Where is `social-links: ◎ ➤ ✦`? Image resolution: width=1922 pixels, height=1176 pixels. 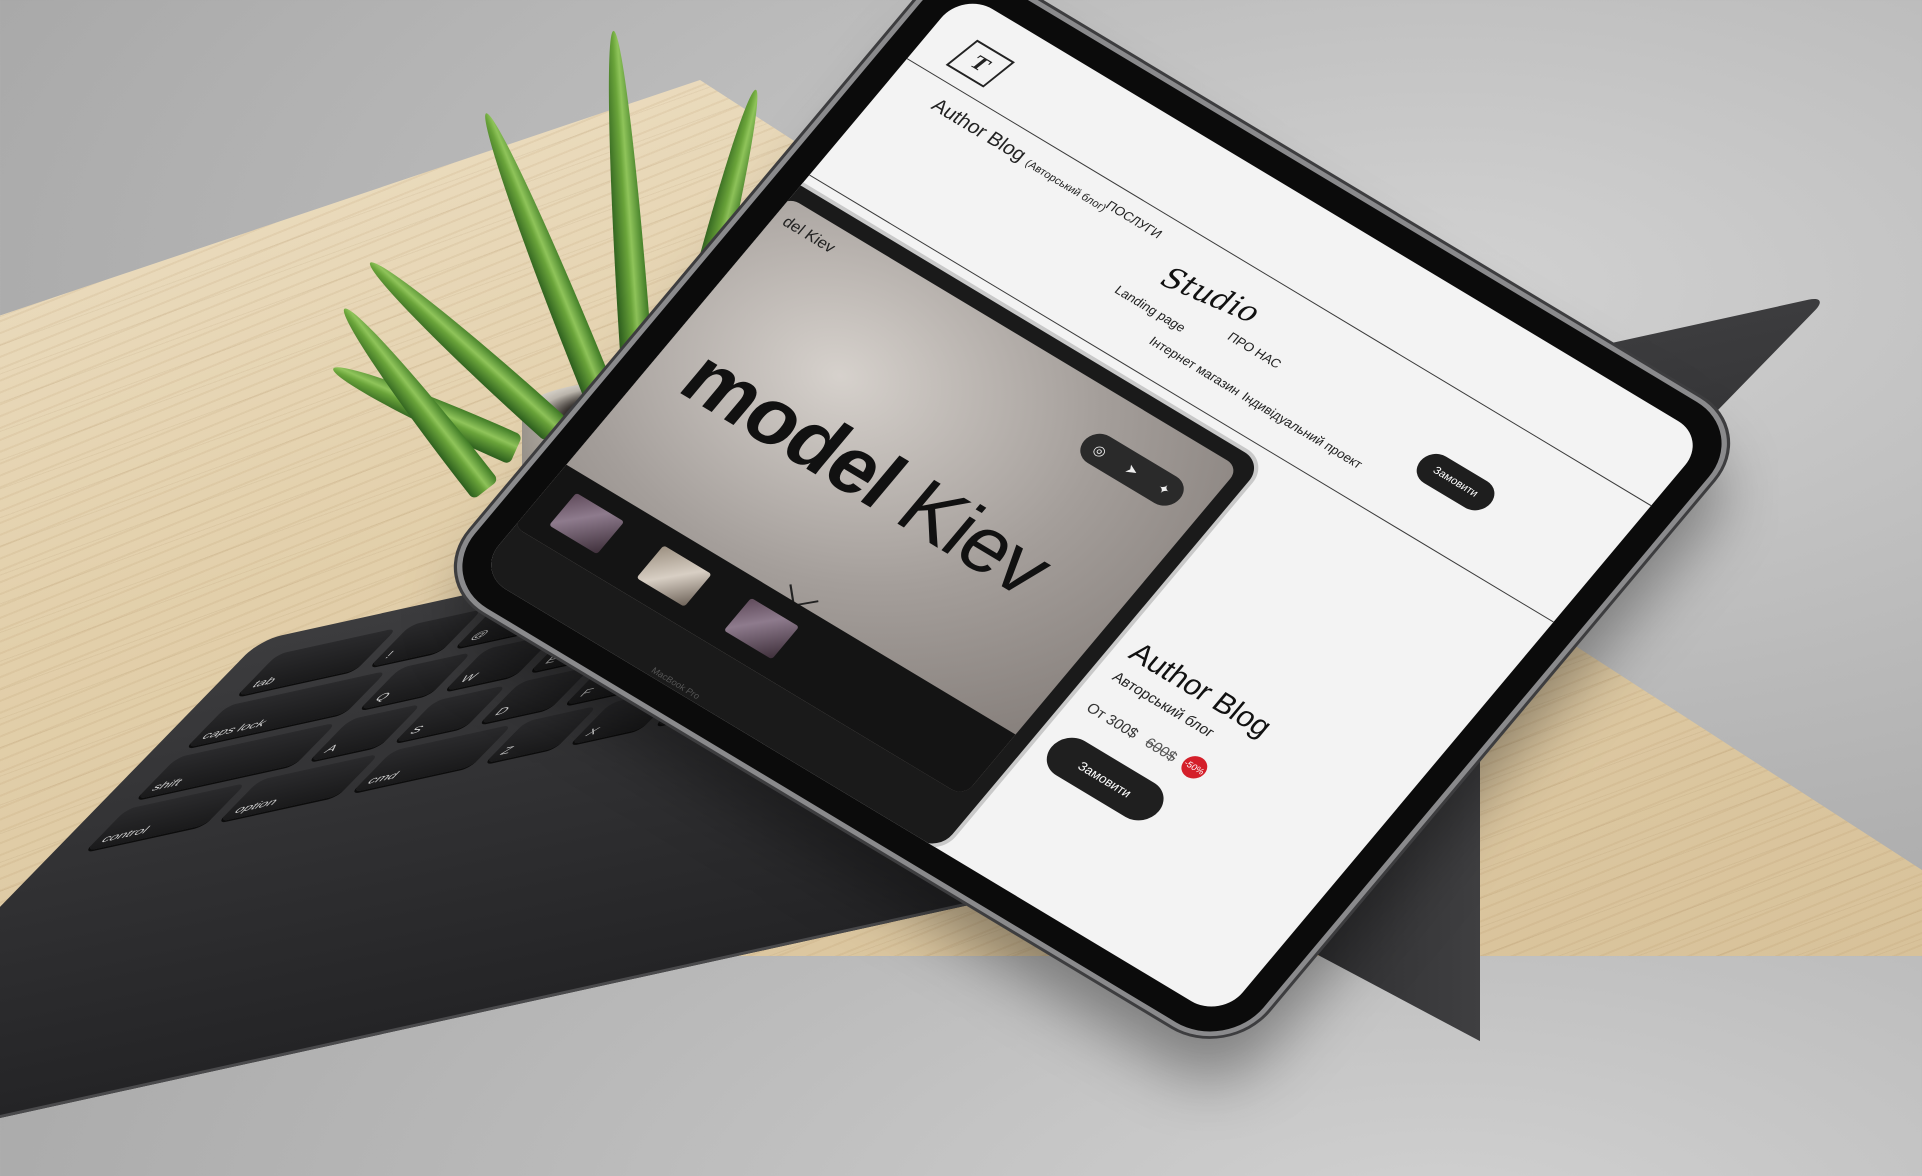 social-links: ◎ ➤ ✦ is located at coordinates (1132, 469).